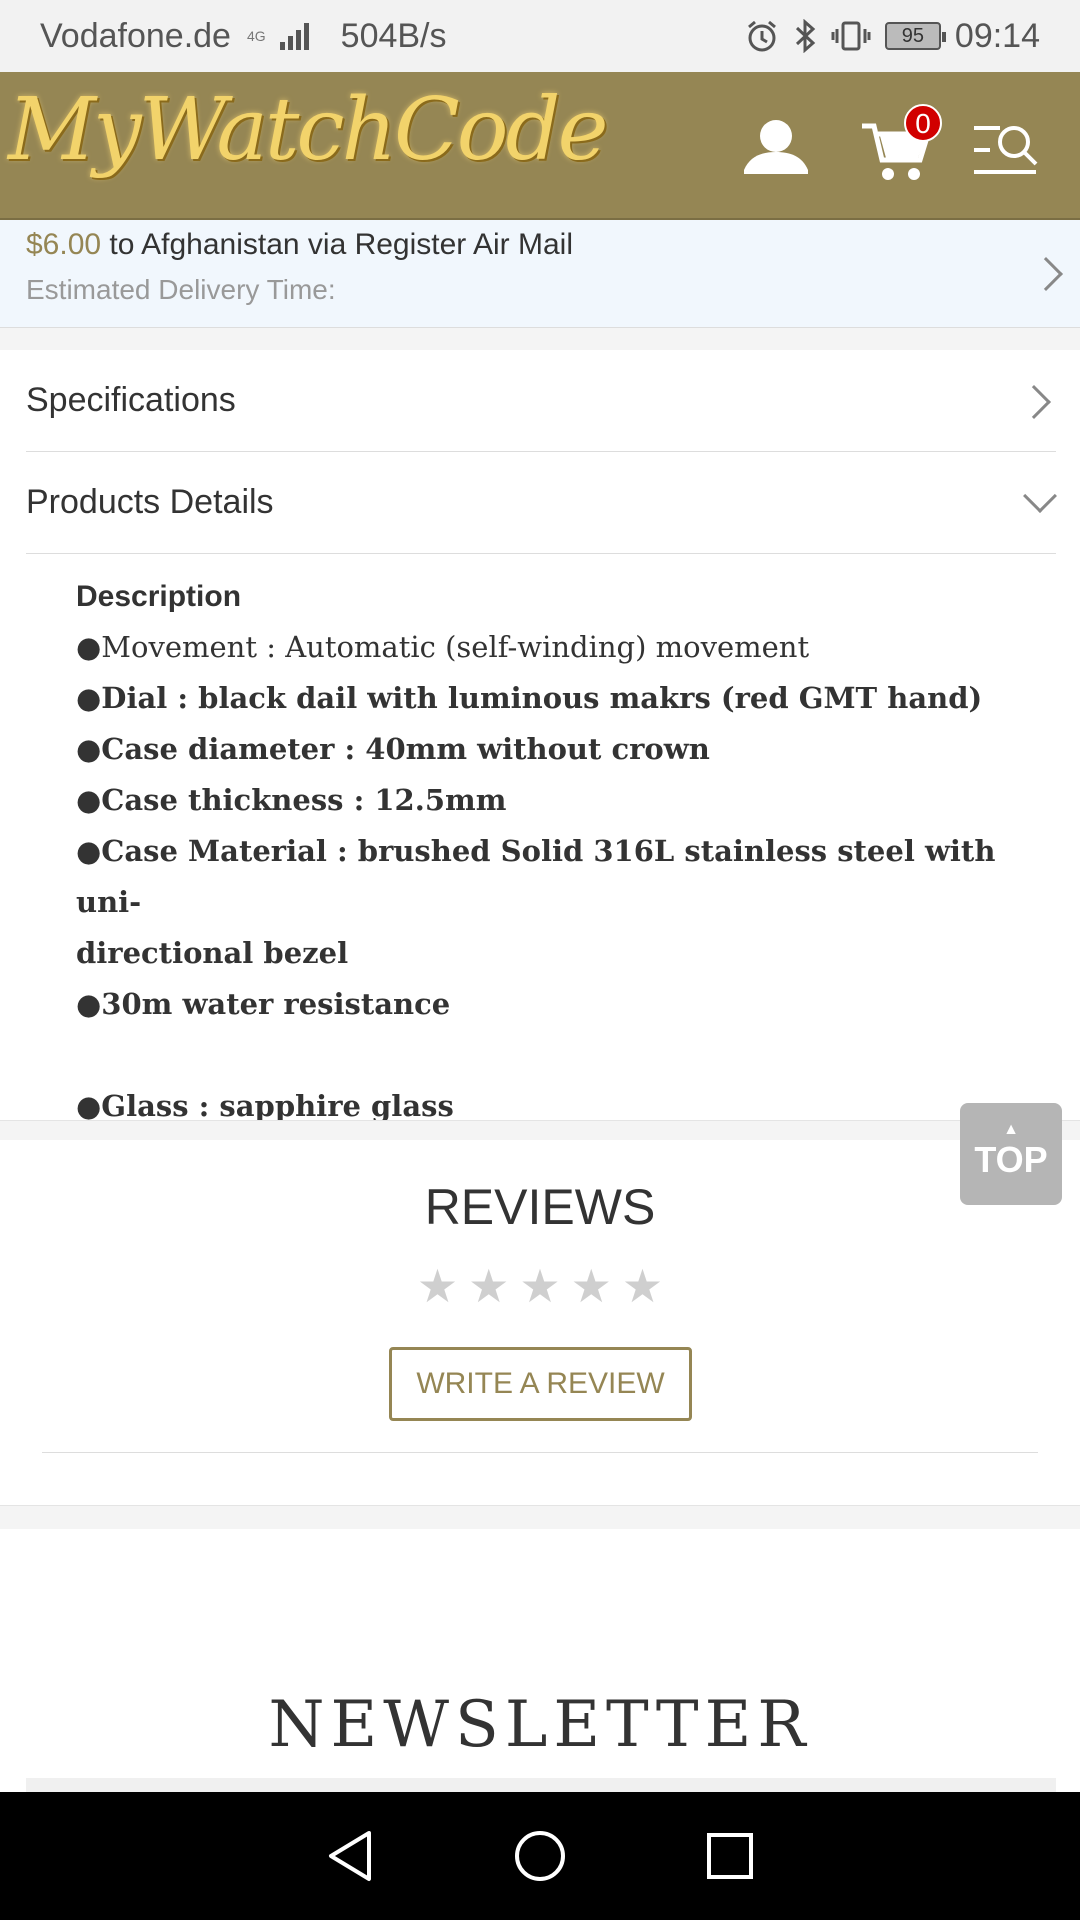 This screenshot has height=1920, width=1080. What do you see at coordinates (131, 400) in the screenshot?
I see `specifications-label: Specifications` at bounding box center [131, 400].